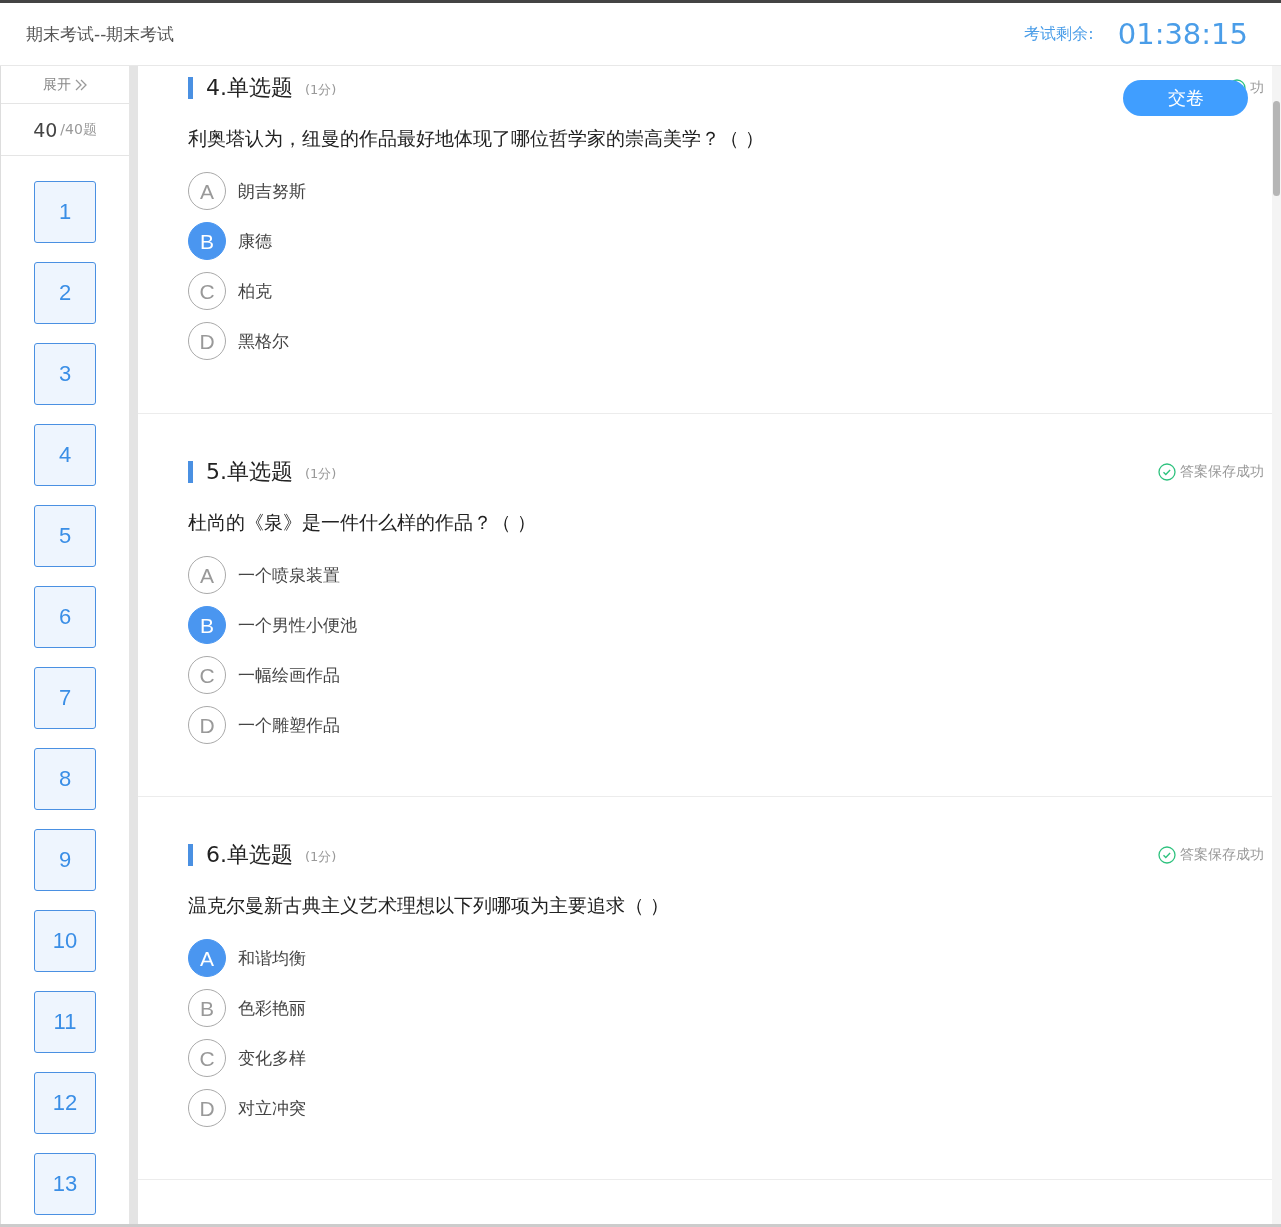 This screenshot has height=1227, width=1281. What do you see at coordinates (1182, 34) in the screenshot?
I see `countdown-timer: 01:38:15` at bounding box center [1182, 34].